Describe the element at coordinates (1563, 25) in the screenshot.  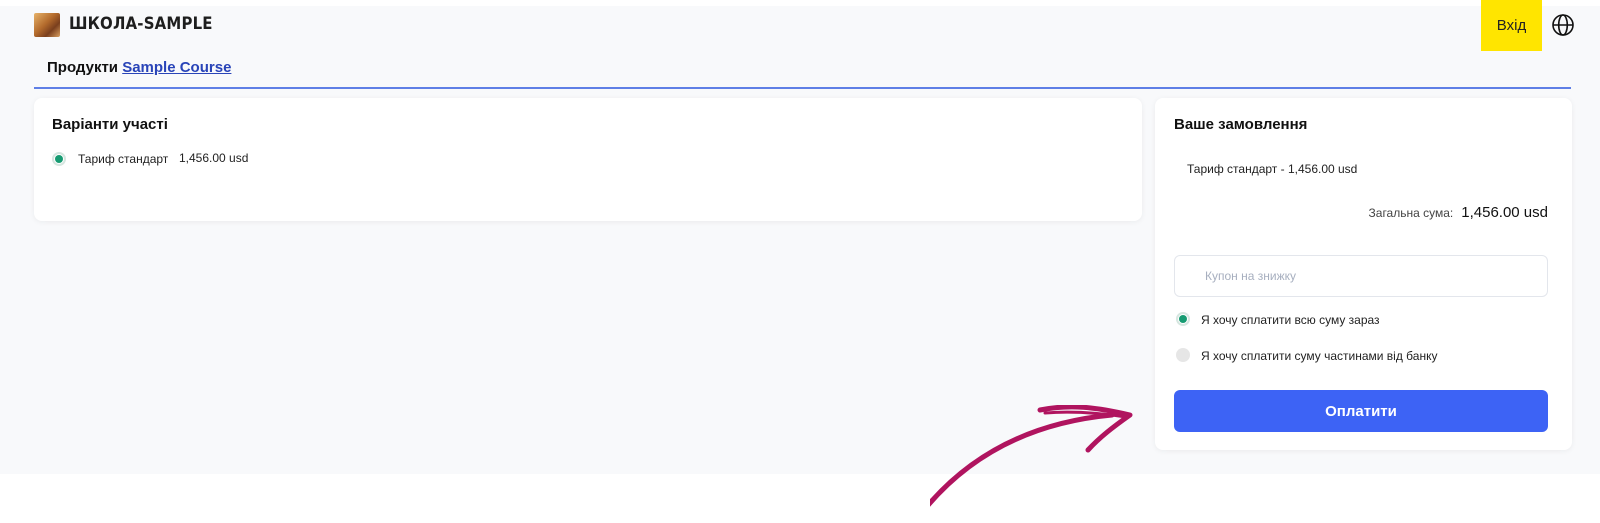
I see `globe-icon` at that location.